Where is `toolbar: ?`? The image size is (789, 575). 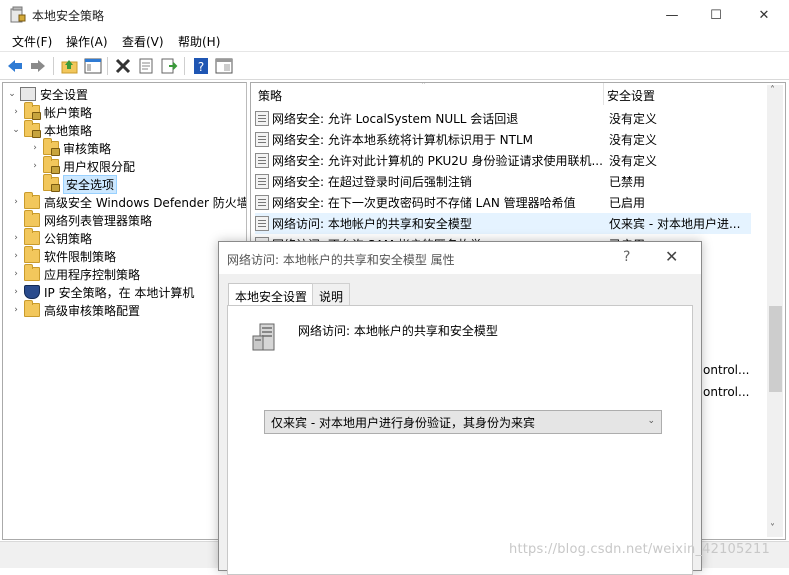 toolbar: ? is located at coordinates (394, 66).